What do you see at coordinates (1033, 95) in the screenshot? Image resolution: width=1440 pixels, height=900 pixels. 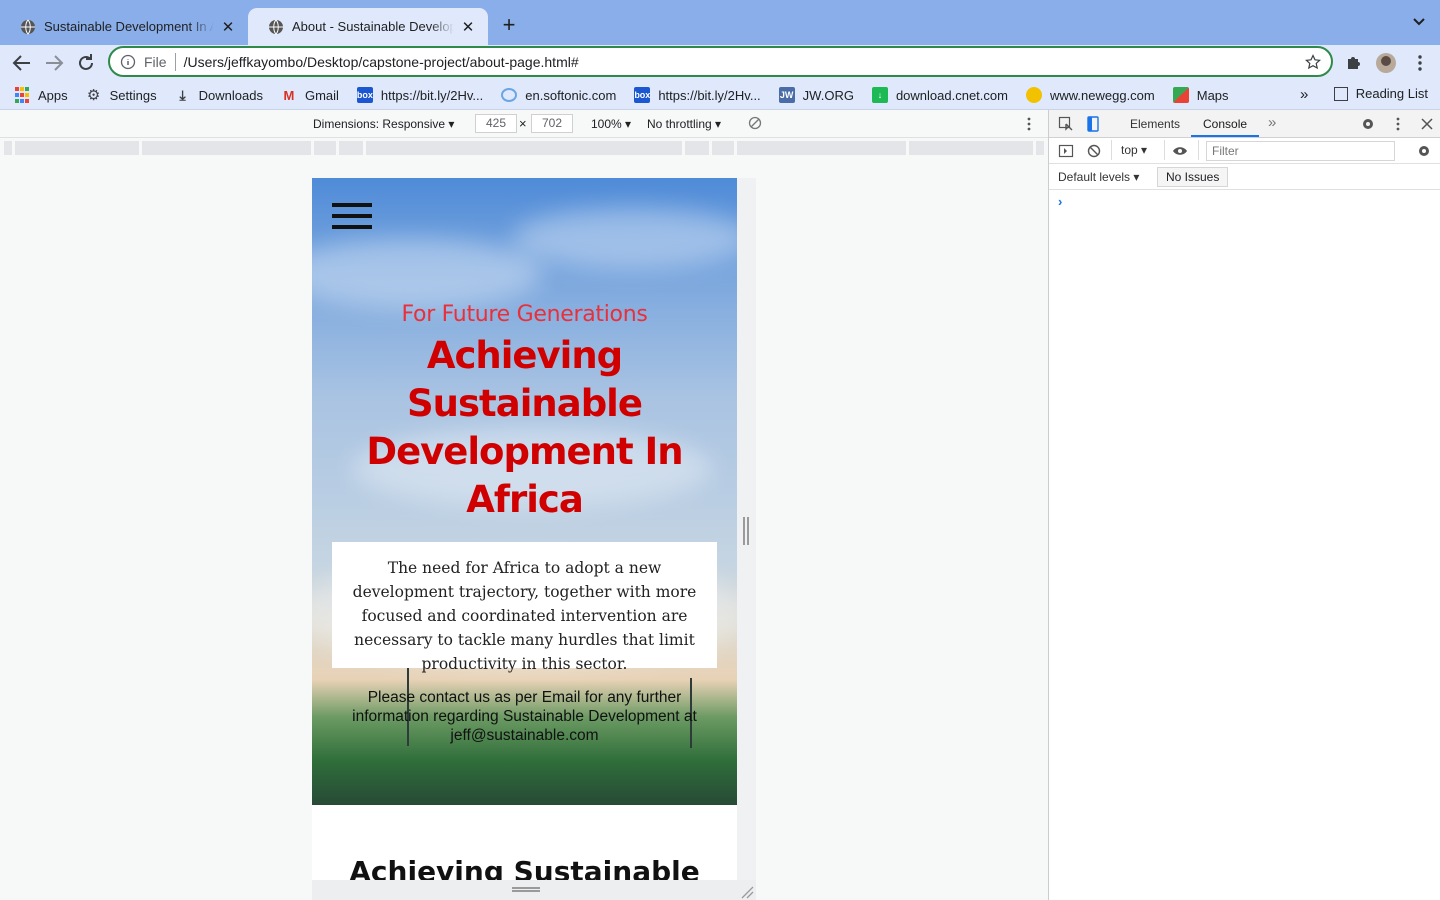 I see `newegg-icon` at bounding box center [1033, 95].